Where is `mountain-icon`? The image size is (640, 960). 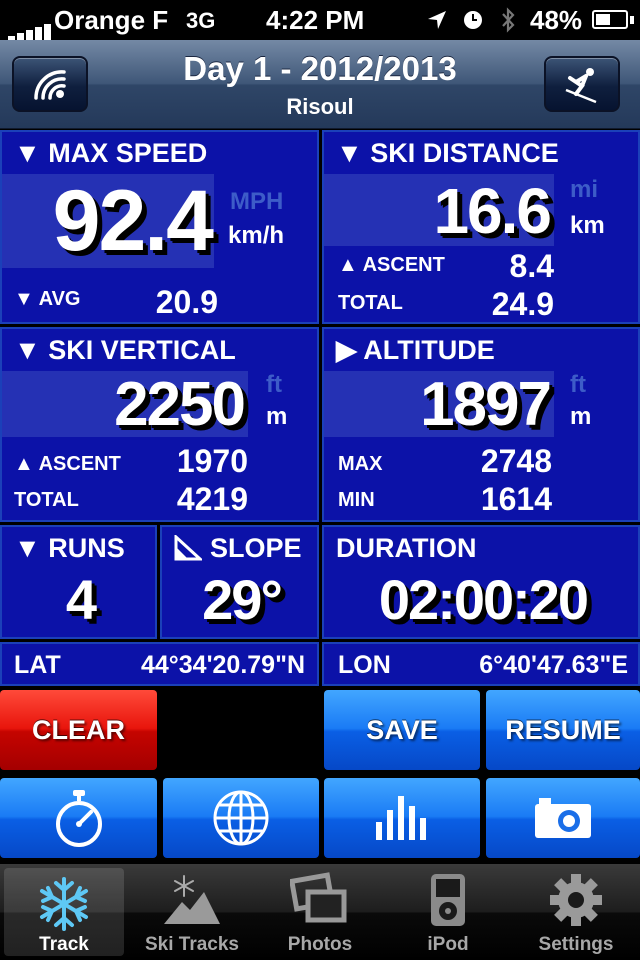
mountain-icon is located at coordinates (192, 899).